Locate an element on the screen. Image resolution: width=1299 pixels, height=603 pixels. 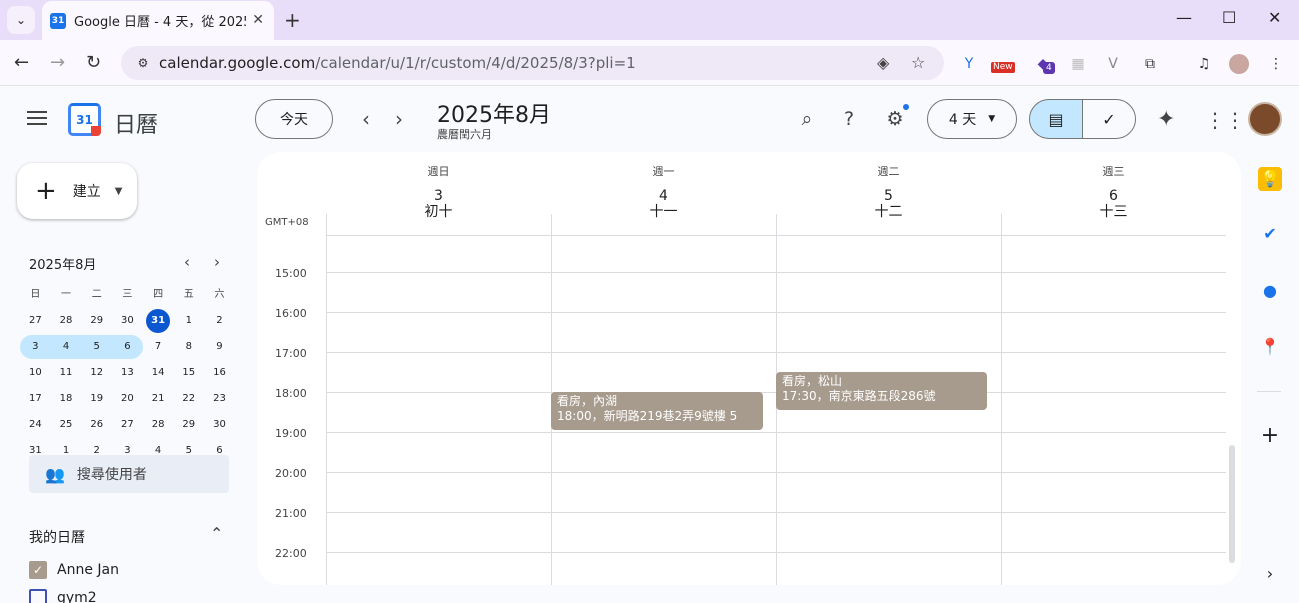
mini-day-selected: 5 is located at coordinates (97, 347).